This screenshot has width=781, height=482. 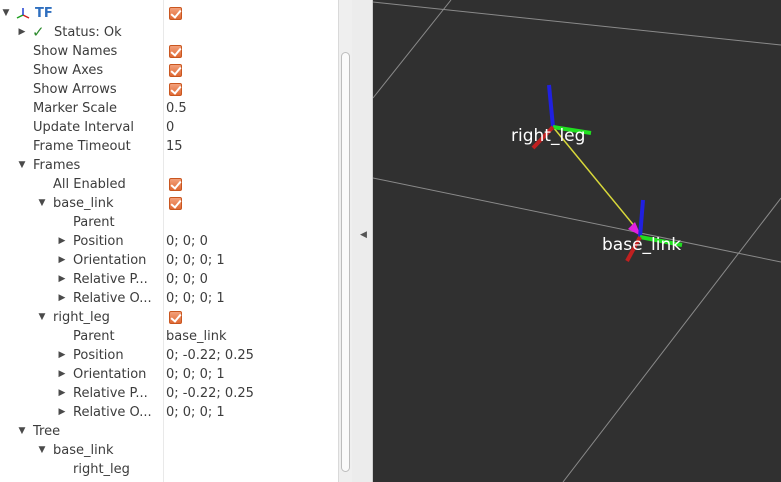 What do you see at coordinates (81, 317) in the screenshot?
I see `frame-name: right_leg` at bounding box center [81, 317].